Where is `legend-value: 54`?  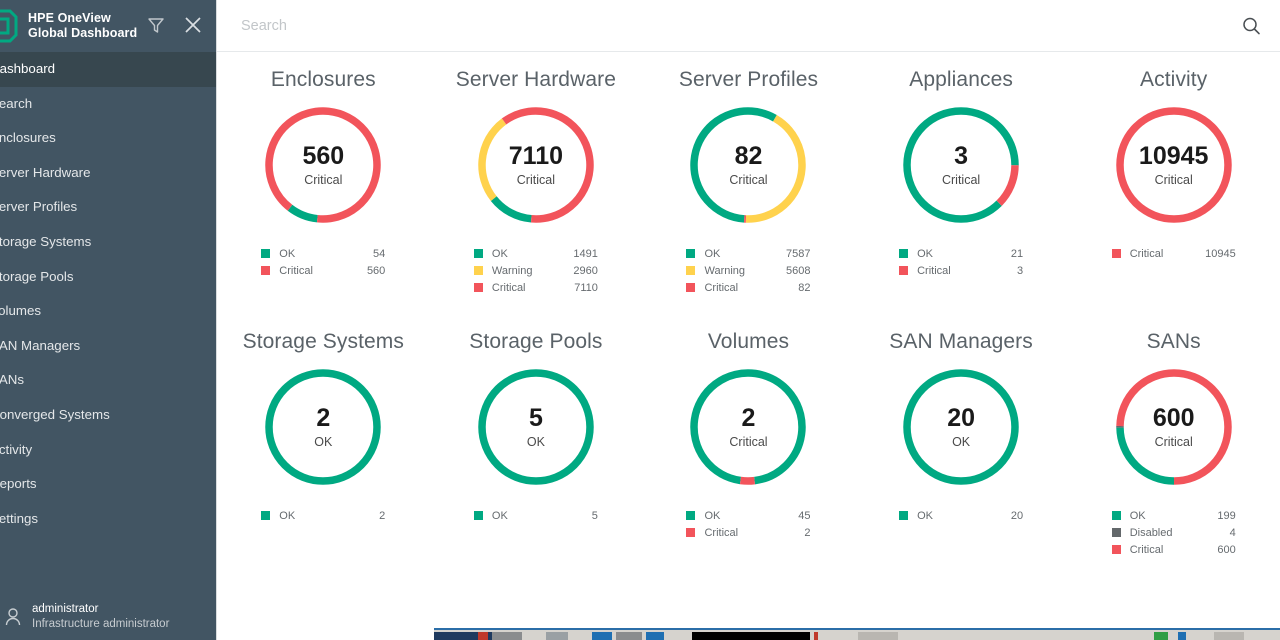 legend-value: 54 is located at coordinates (379, 253).